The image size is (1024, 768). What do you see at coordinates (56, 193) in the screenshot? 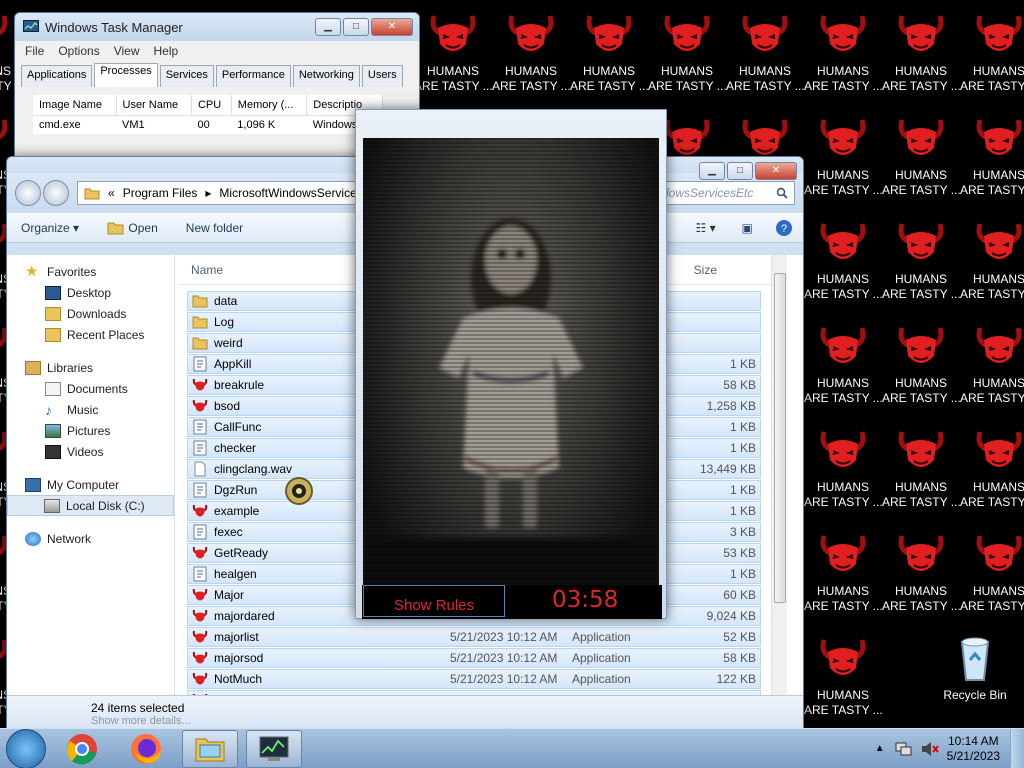
I see `forward-button` at bounding box center [56, 193].